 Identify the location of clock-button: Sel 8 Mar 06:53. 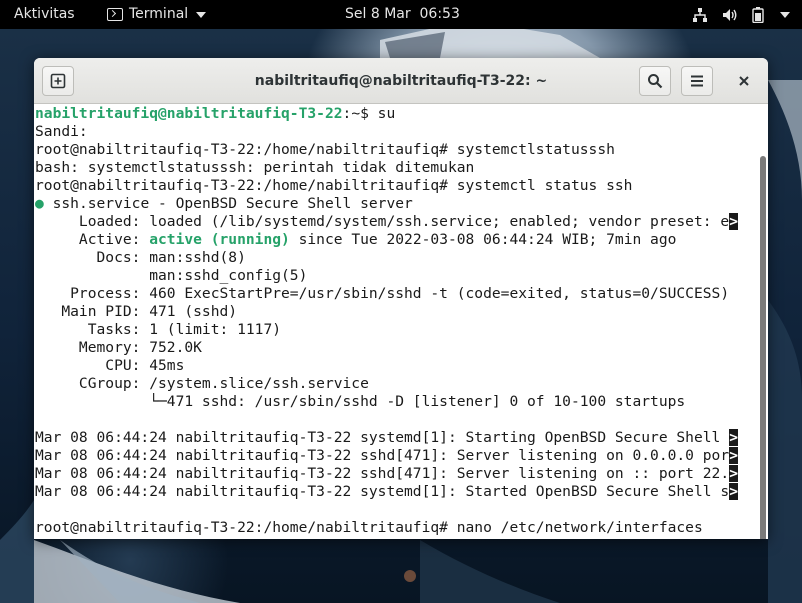
(402, 14).